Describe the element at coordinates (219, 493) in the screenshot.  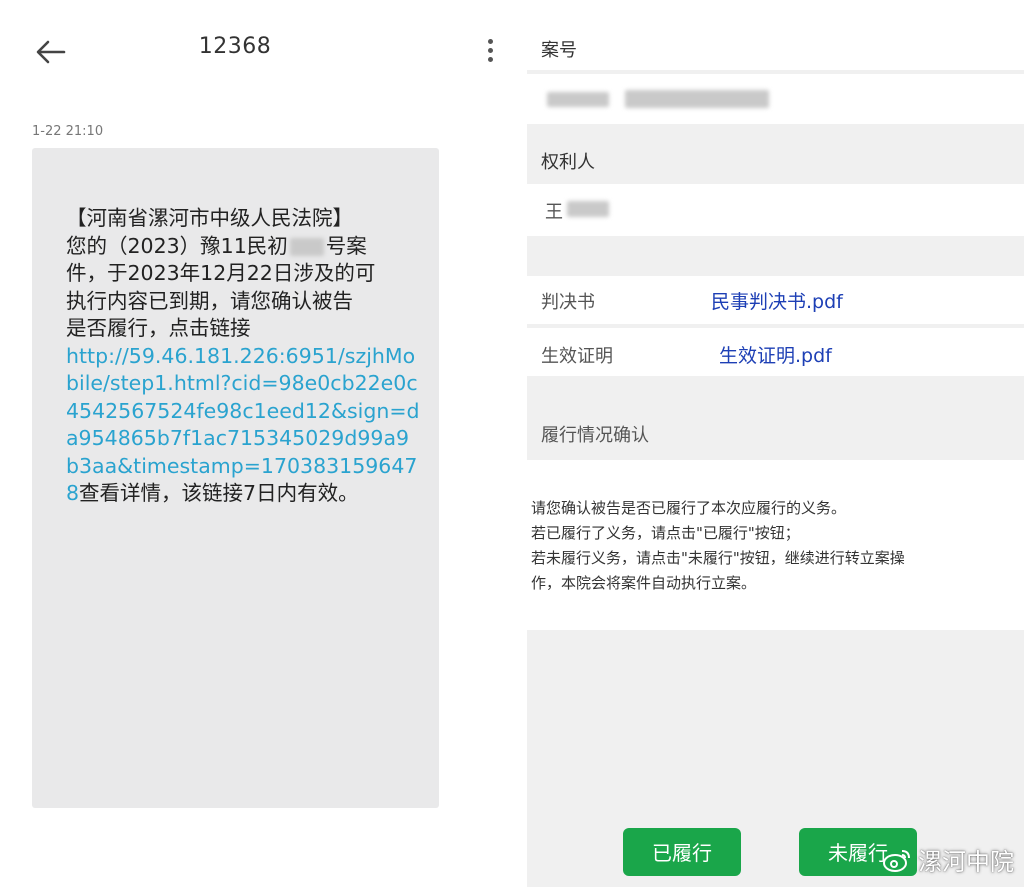
I see `message-tail: 查看详情，该链接7日内有效。` at that location.